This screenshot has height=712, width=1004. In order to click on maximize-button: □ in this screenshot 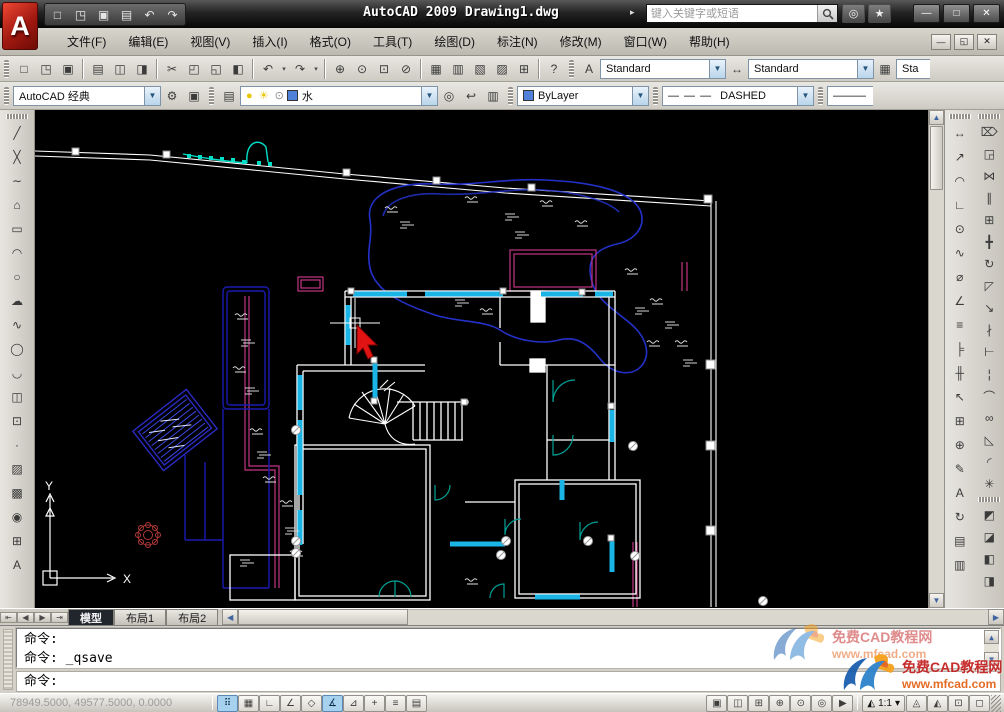, I will do `click(956, 13)`.